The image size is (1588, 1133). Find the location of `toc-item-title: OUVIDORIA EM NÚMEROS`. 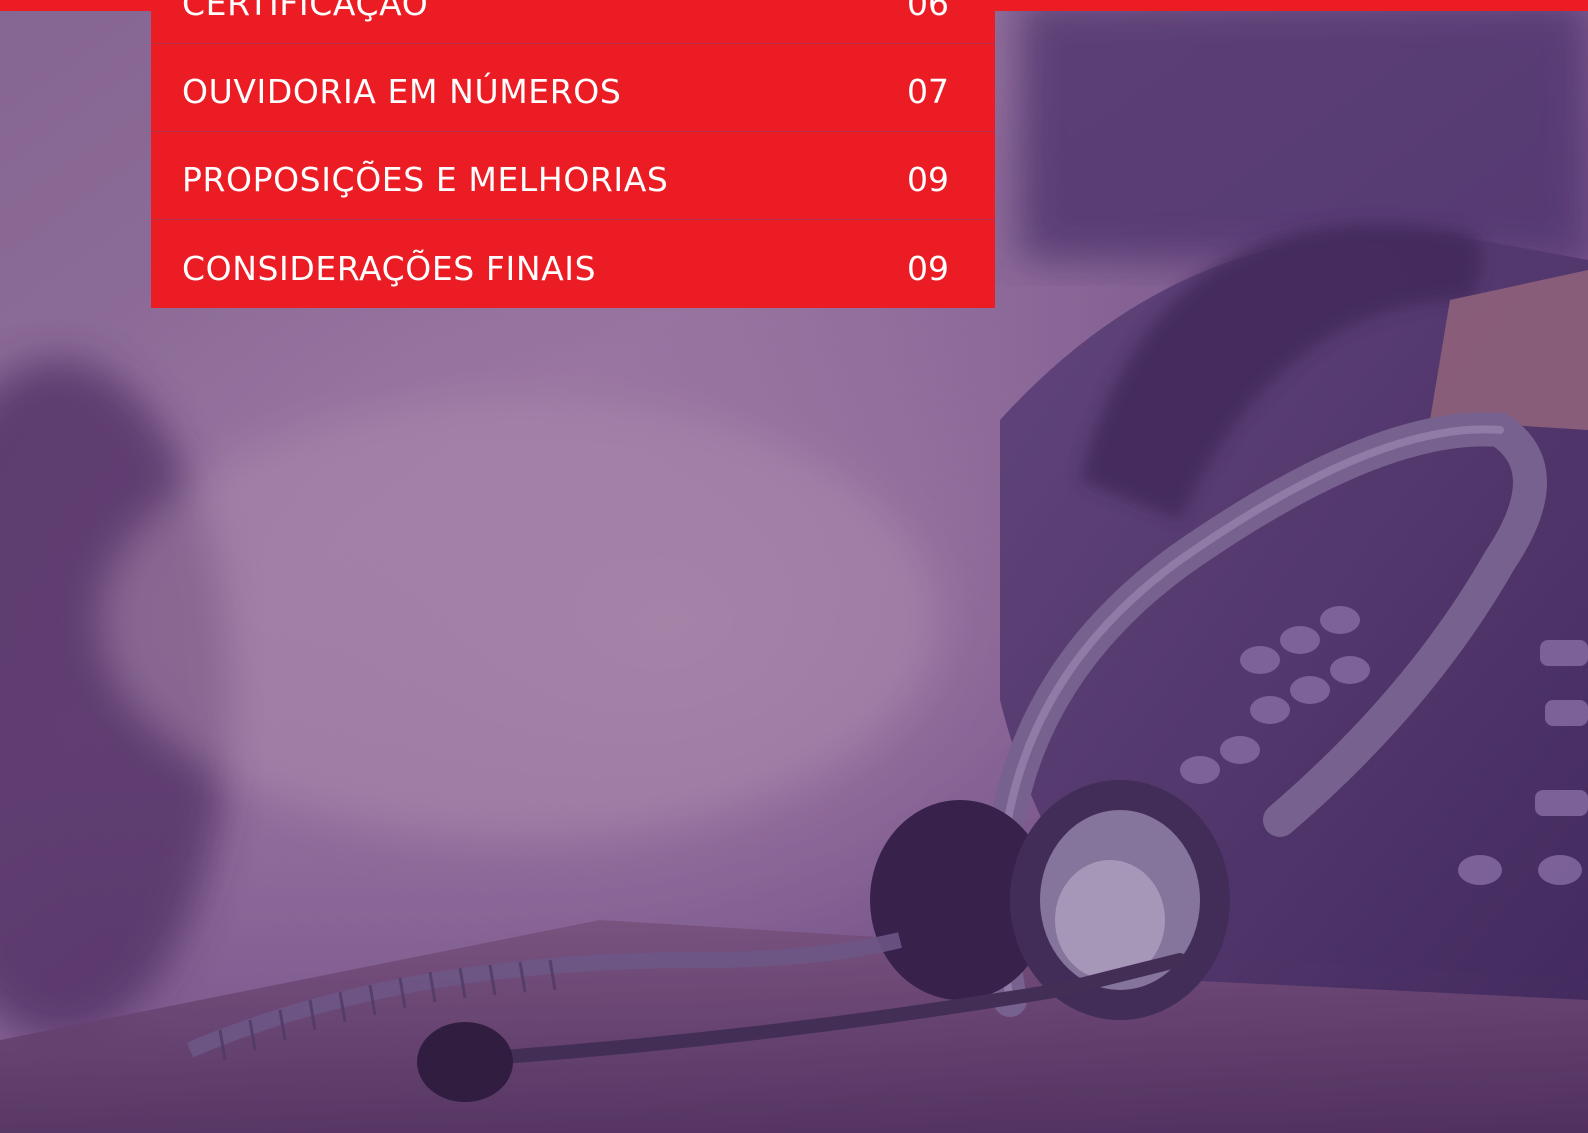

toc-item-title: OUVIDORIA EM NÚMEROS is located at coordinates (402, 91).